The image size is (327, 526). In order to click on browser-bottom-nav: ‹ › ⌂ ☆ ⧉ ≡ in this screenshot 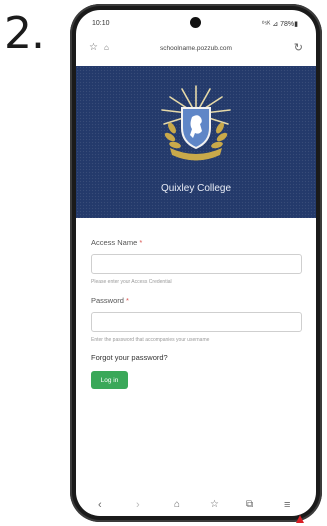, I will do `click(196, 506)`.